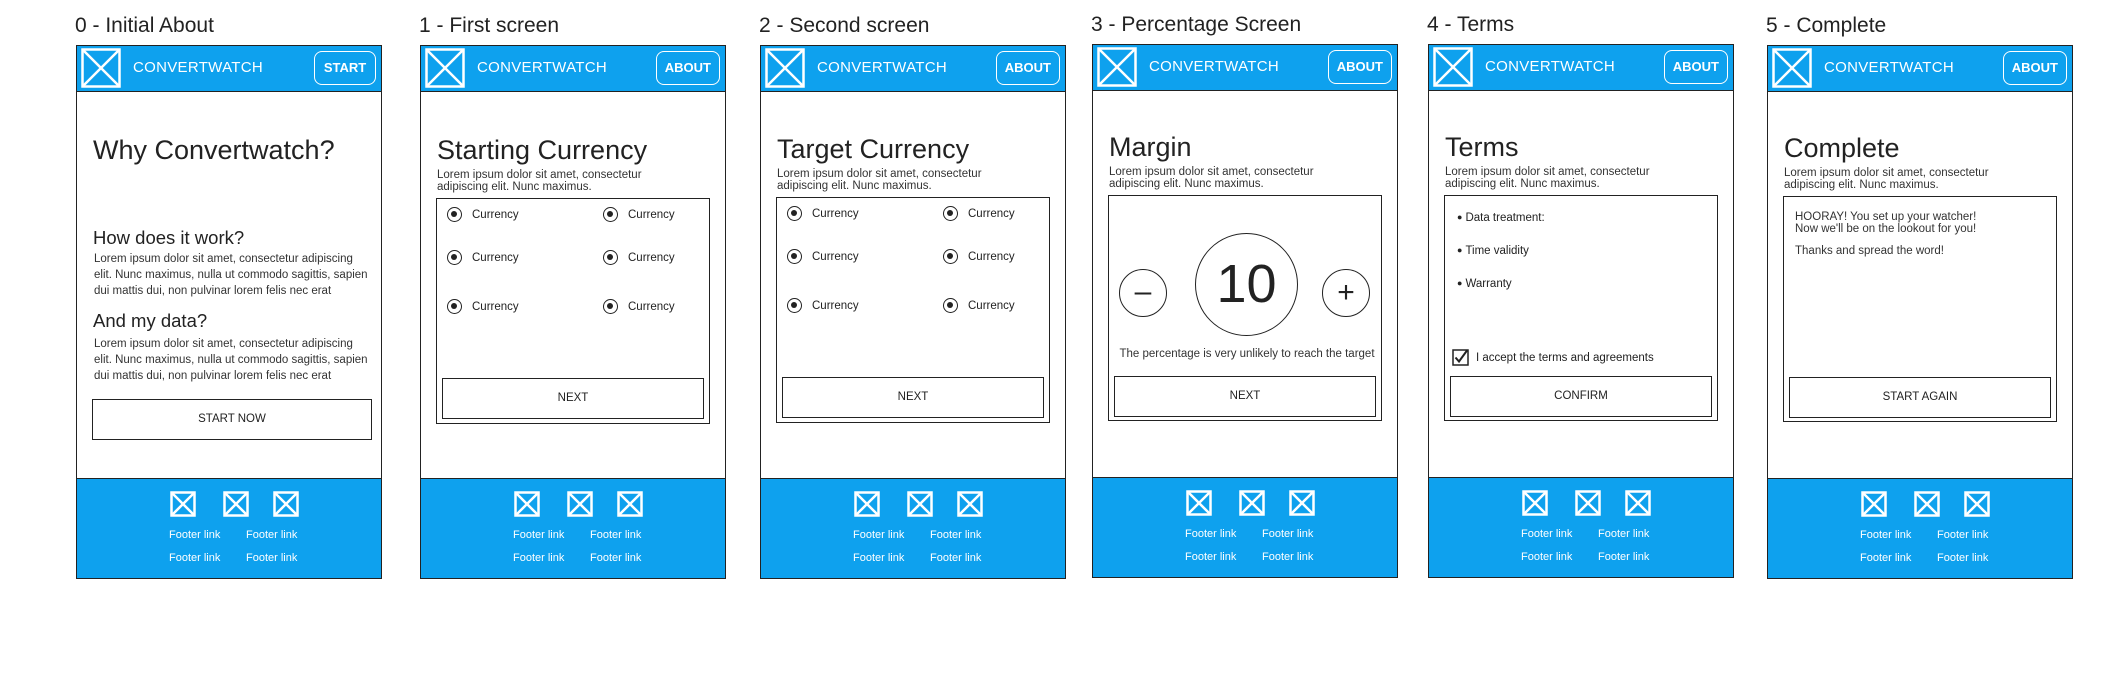  I want to click on section-heading-how: How does it work?, so click(169, 237).